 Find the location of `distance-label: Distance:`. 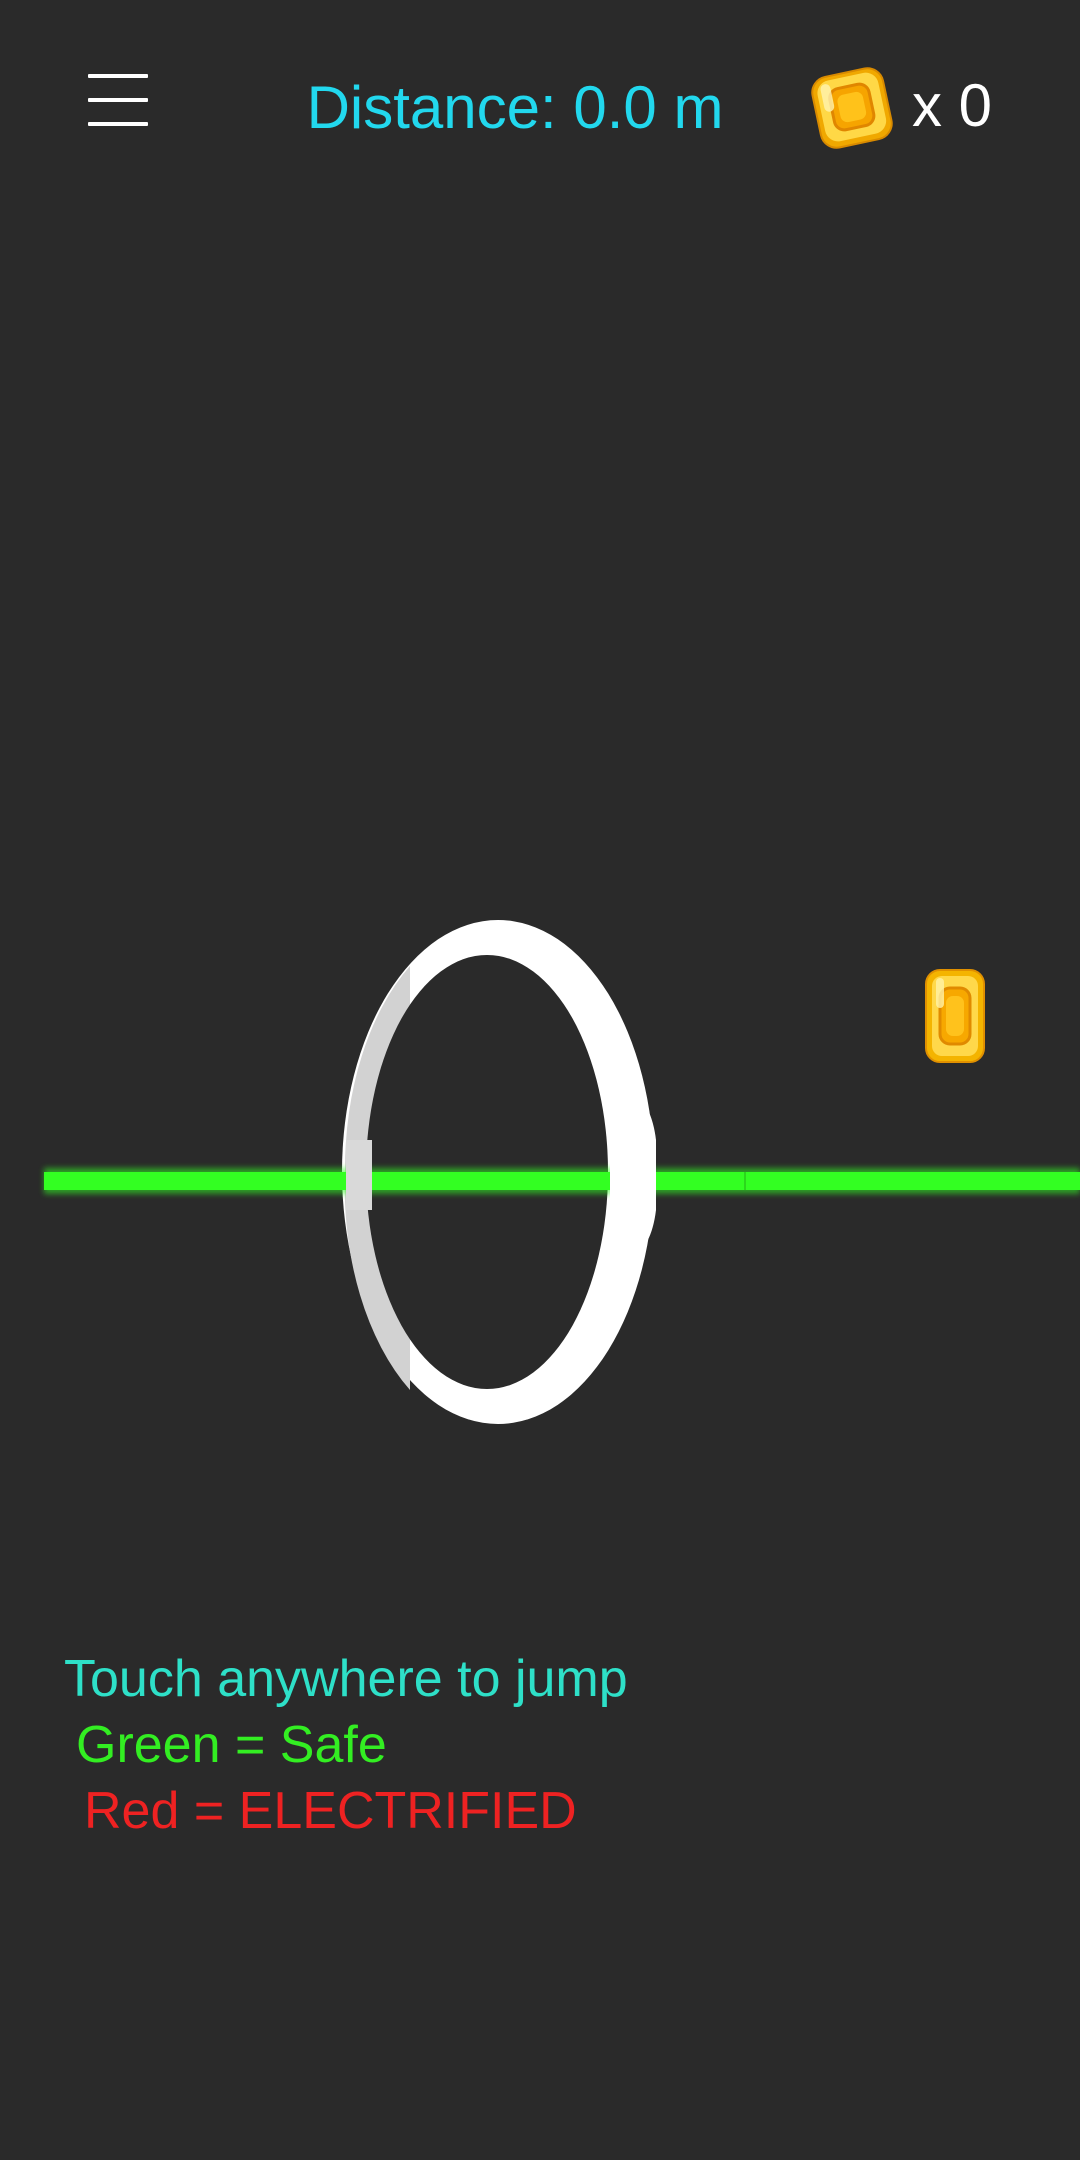

distance-label: Distance: is located at coordinates (431, 107).